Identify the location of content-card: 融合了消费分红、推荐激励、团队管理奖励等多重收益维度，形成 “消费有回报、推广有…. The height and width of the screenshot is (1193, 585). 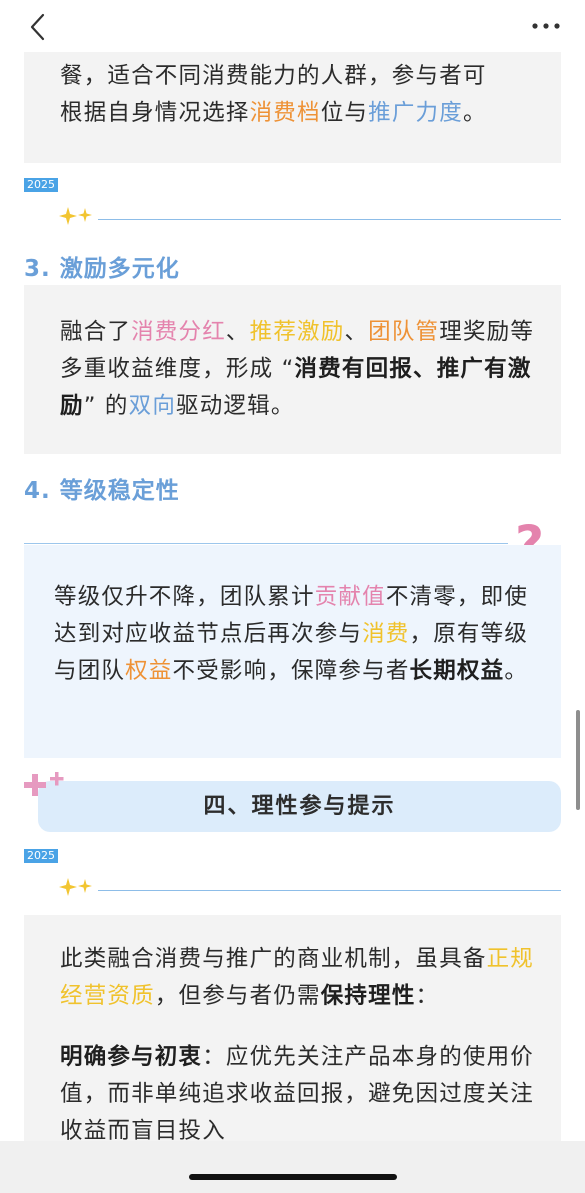
(292, 369).